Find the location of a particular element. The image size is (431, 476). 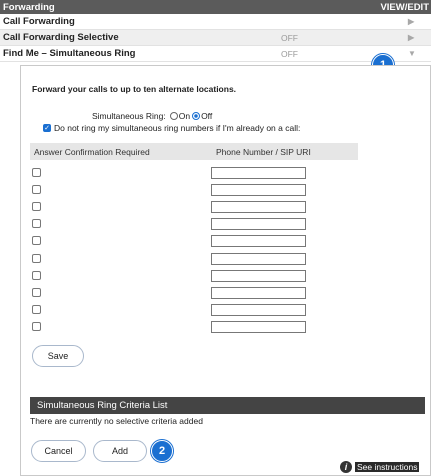

row-call-forwarding: Call Forwarding ▶ is located at coordinates (215, 22).